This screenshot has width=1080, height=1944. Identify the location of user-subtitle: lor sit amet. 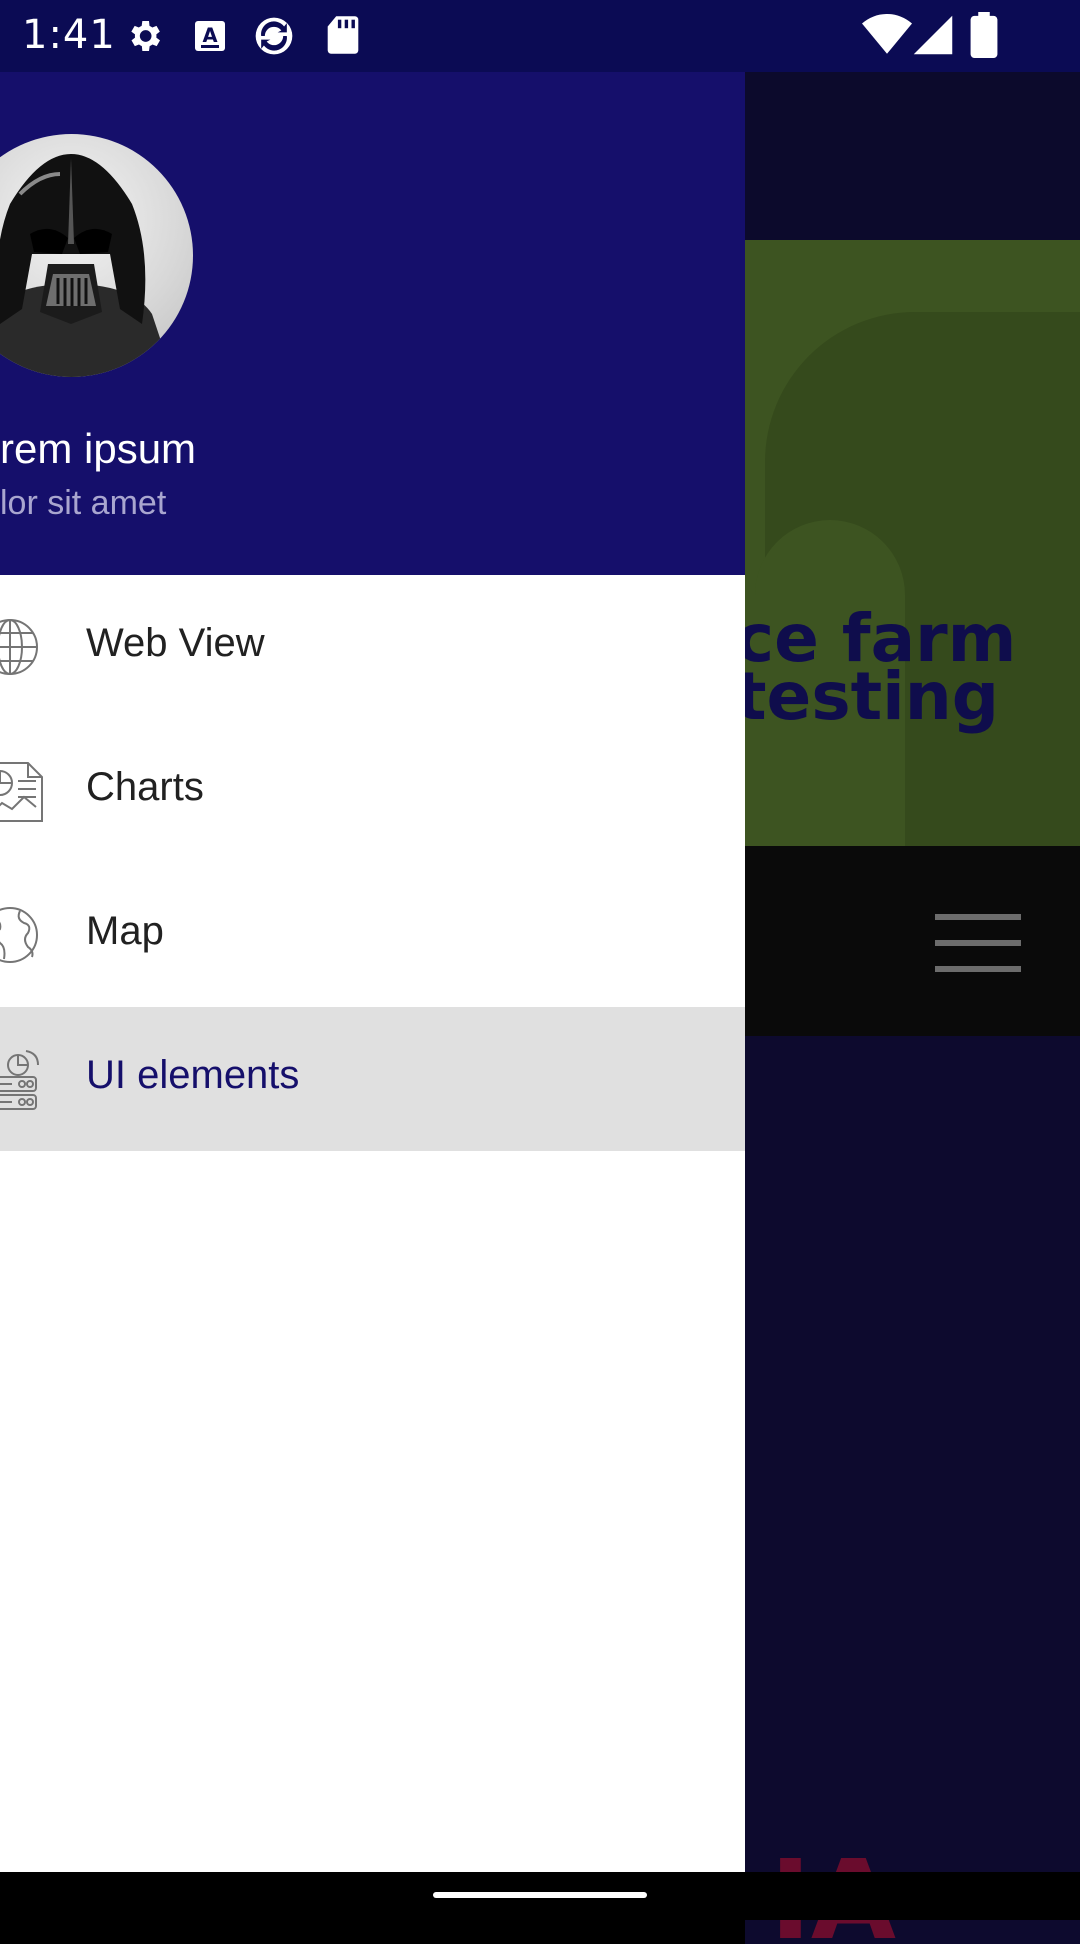
(83, 503).